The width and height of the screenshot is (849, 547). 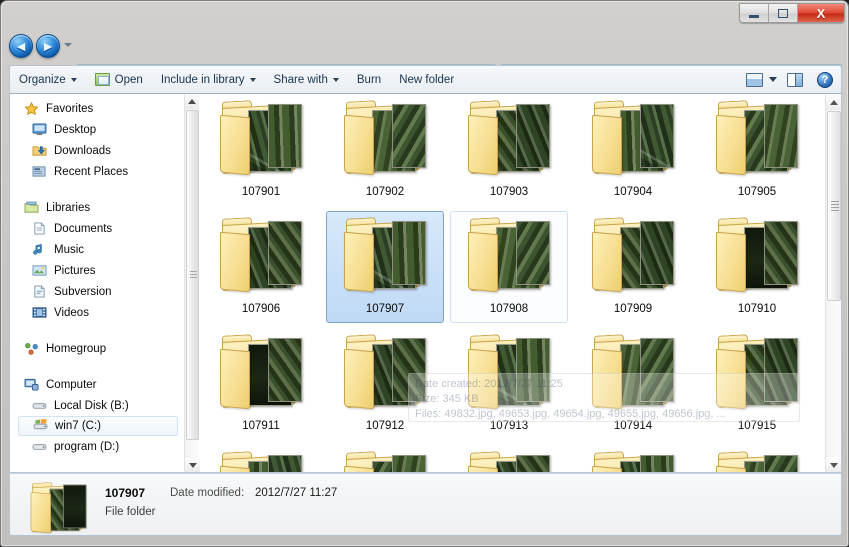 What do you see at coordinates (42, 79) in the screenshot?
I see `organize-label: Organize` at bounding box center [42, 79].